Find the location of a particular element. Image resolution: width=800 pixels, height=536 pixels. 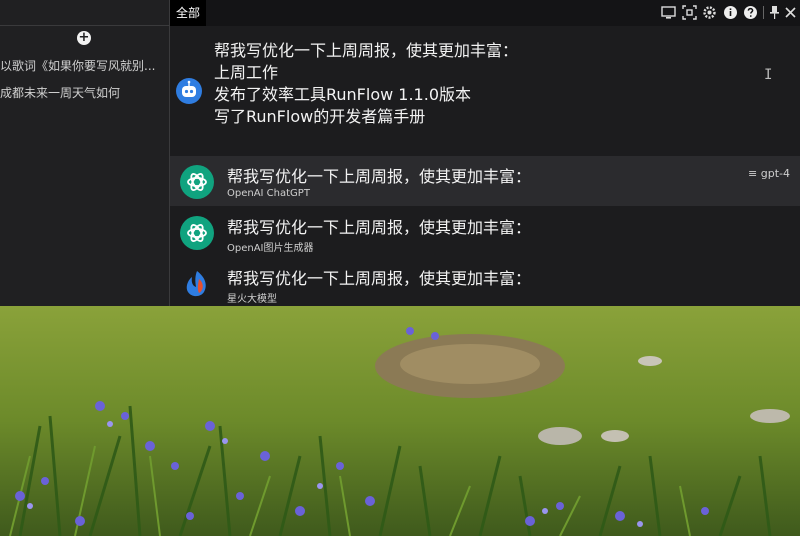

suggestion-subtitle: OpenAI图片生成器 is located at coordinates (270, 248).